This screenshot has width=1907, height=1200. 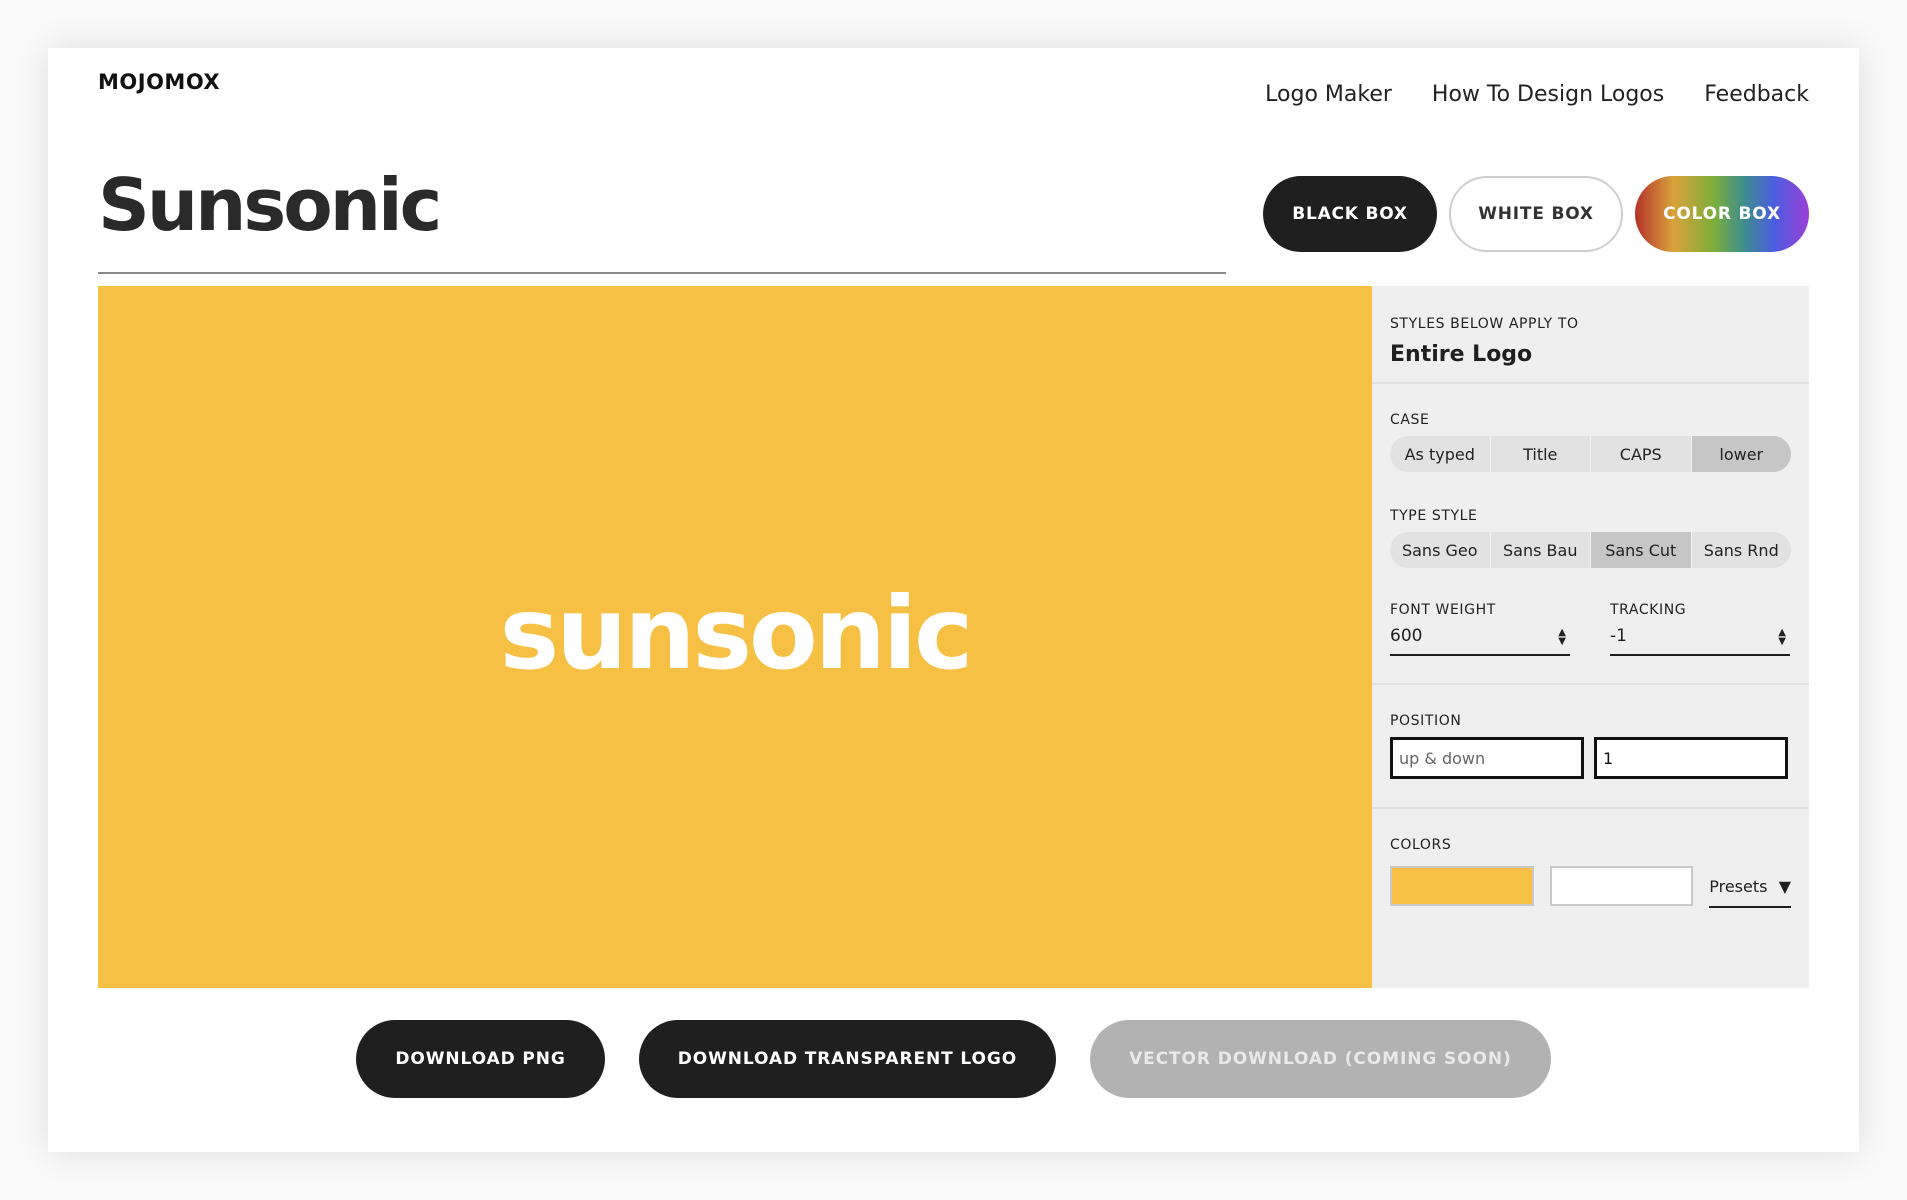 I want to click on position-section: POSITION up & down 1, so click(x=1590, y=747).